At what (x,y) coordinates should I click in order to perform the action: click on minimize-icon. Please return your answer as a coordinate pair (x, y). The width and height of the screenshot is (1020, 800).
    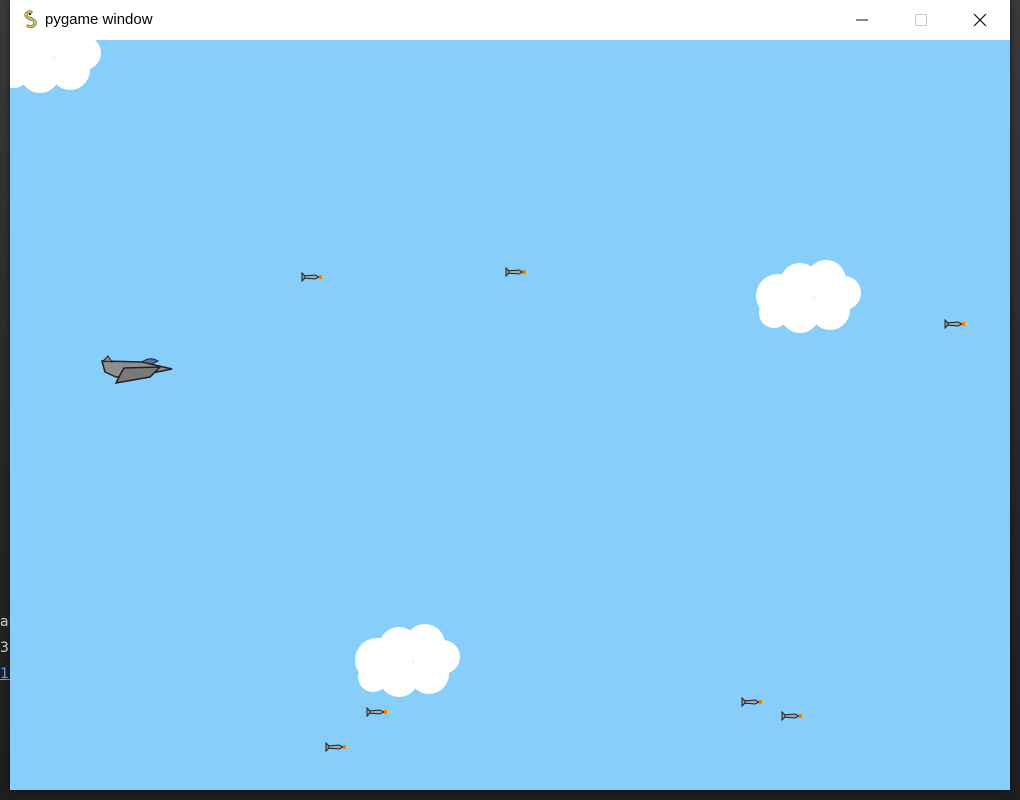
    Looking at the image, I should click on (862, 20).